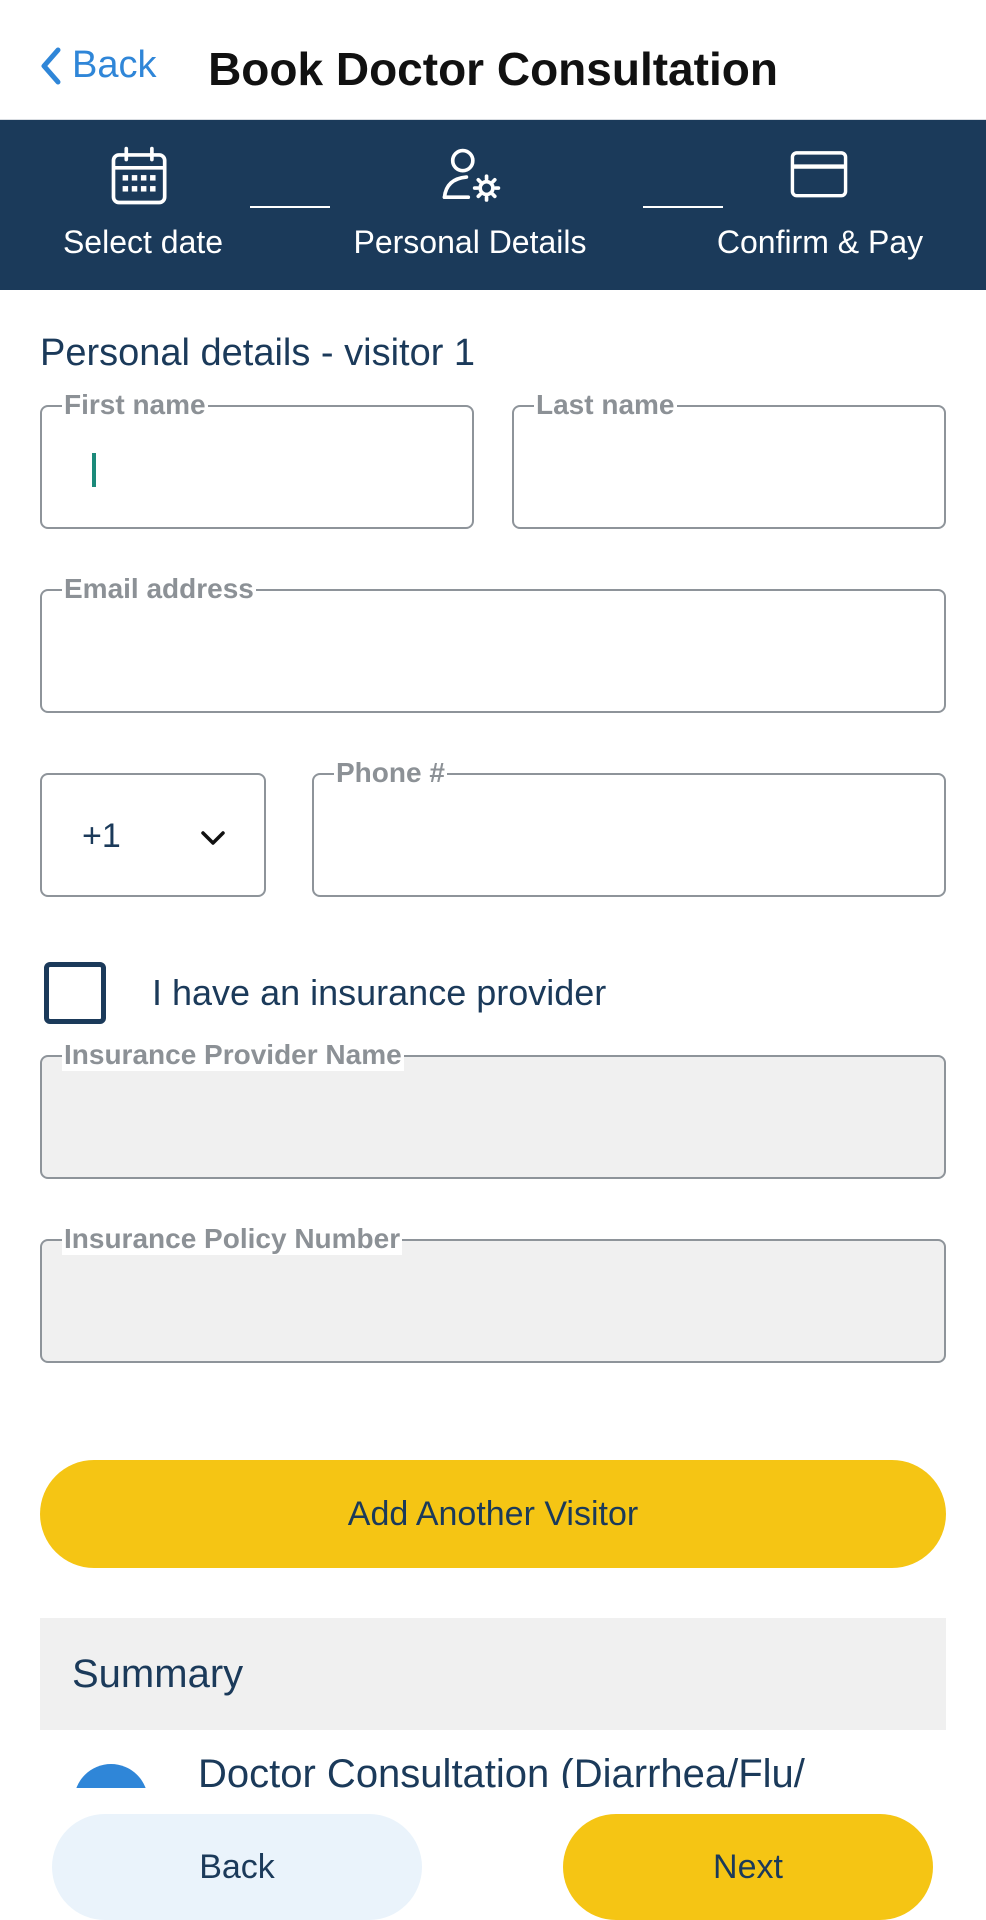  Describe the element at coordinates (493, 1117) in the screenshot. I see `insurance-provider-input` at that location.